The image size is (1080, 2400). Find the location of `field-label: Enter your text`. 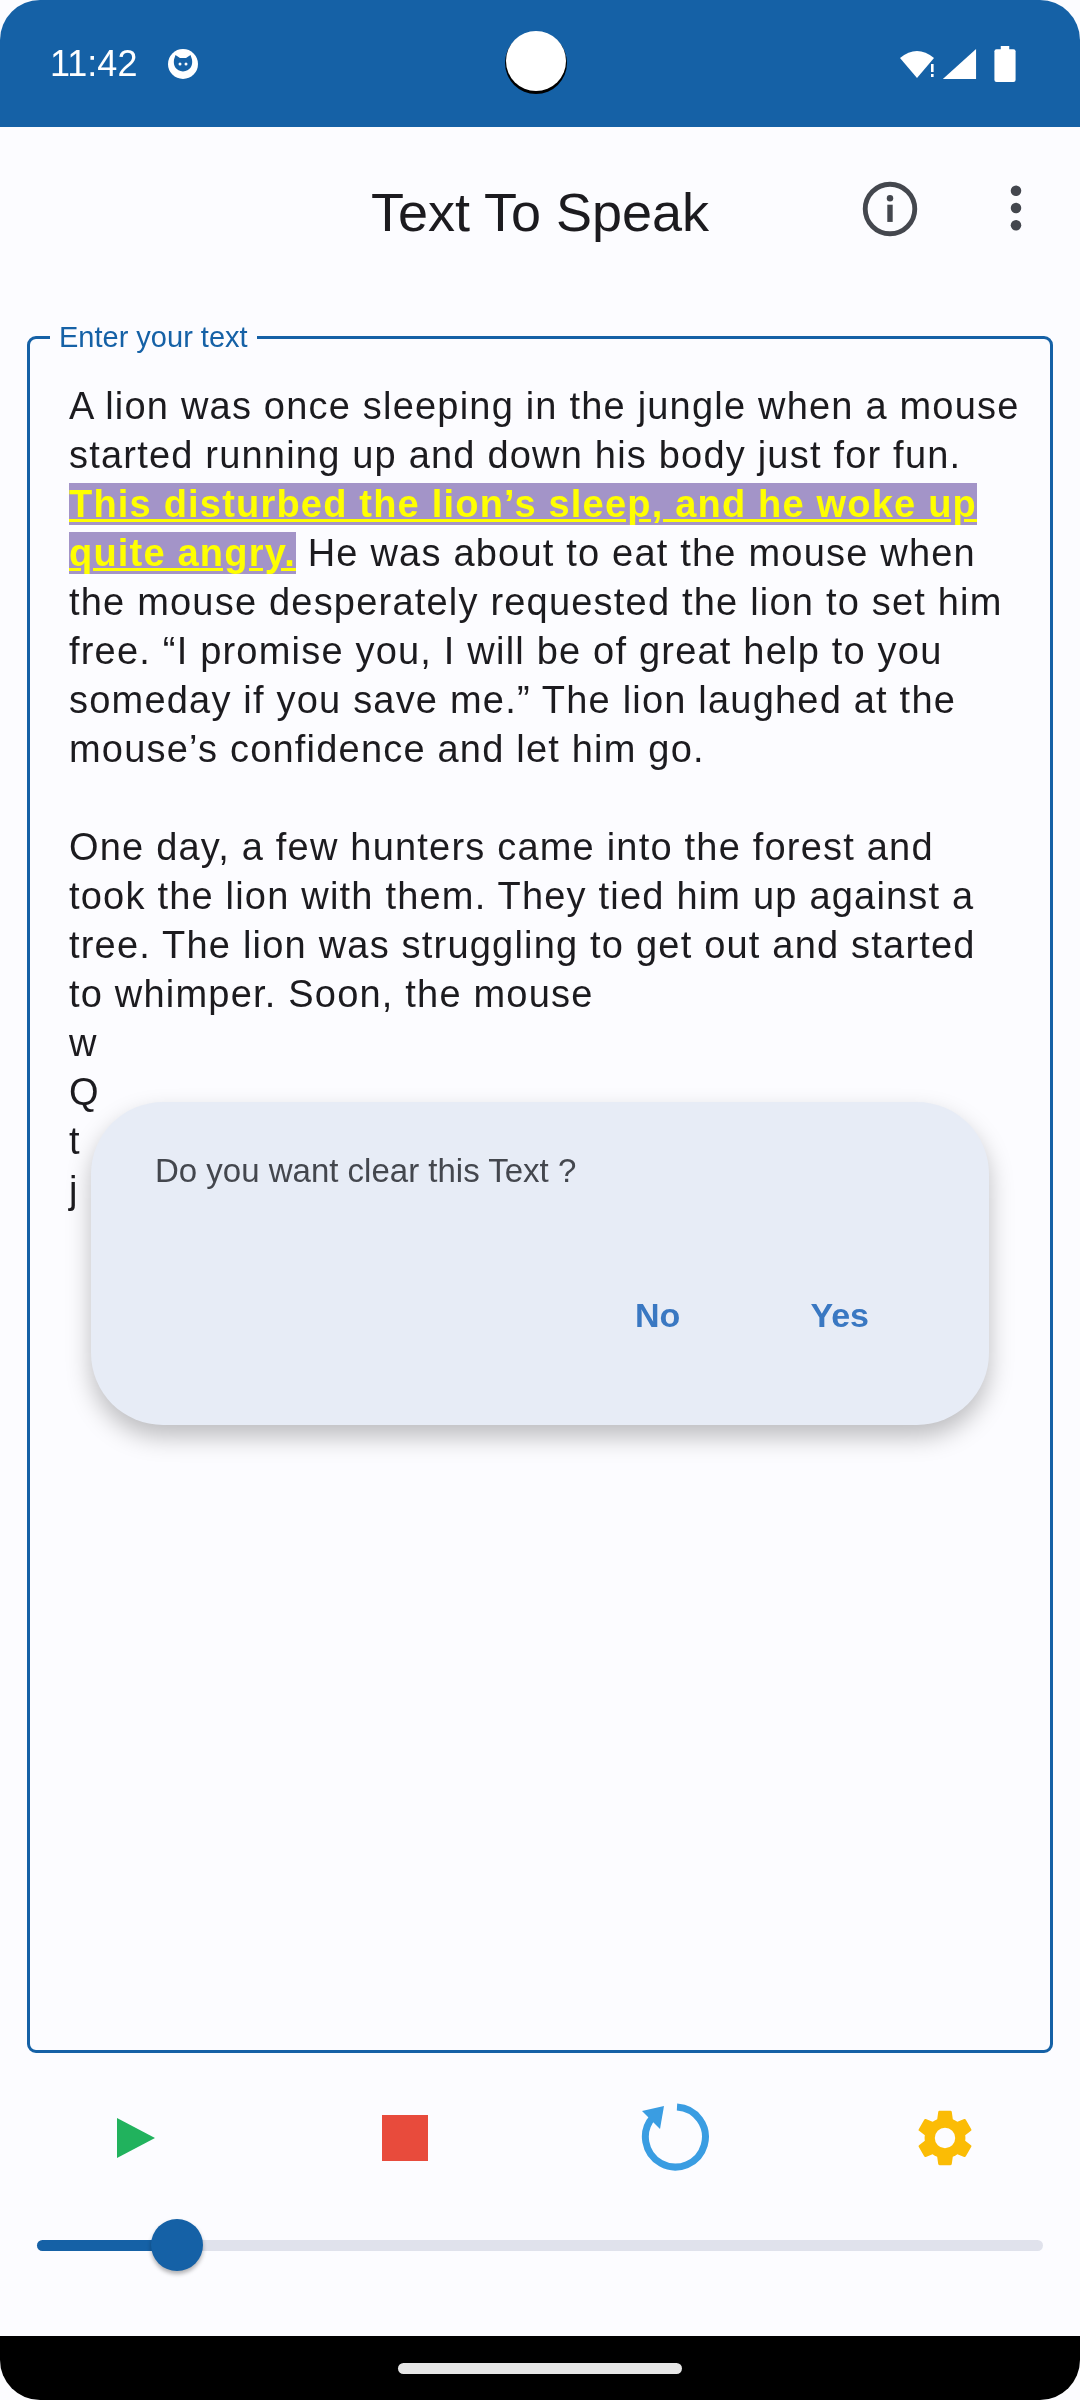

field-label: Enter your text is located at coordinates (153, 337).